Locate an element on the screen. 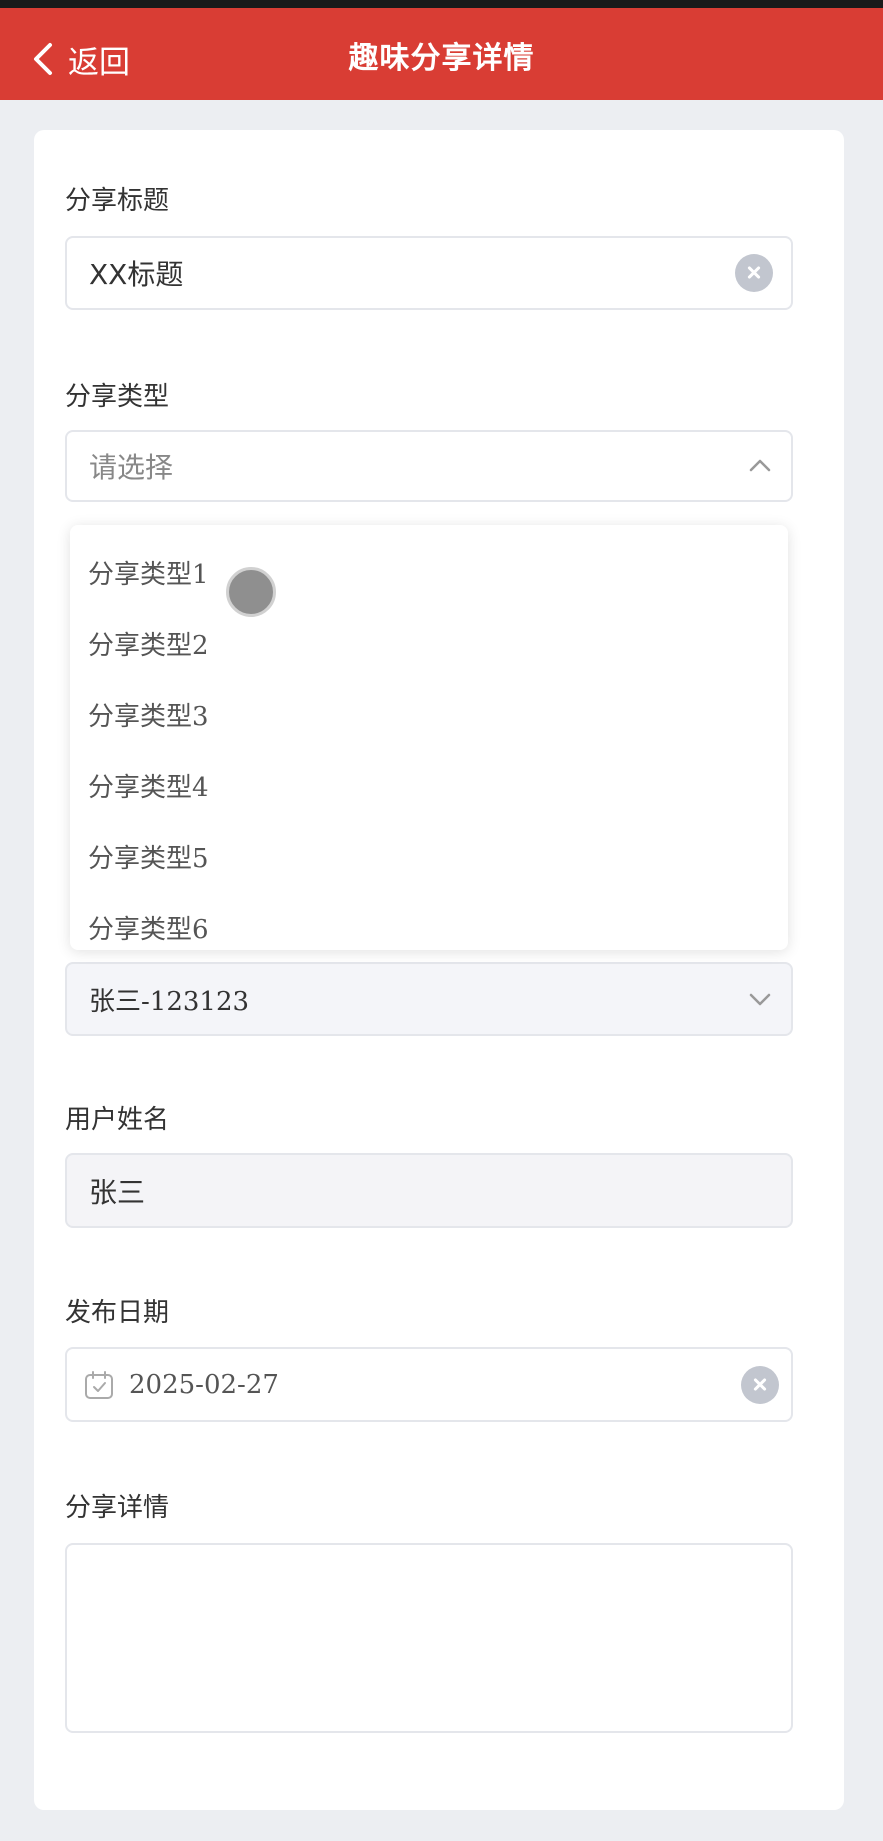 The height and width of the screenshot is (1841, 883). dropdown-option: 分享类型5 is located at coordinates (148, 856).